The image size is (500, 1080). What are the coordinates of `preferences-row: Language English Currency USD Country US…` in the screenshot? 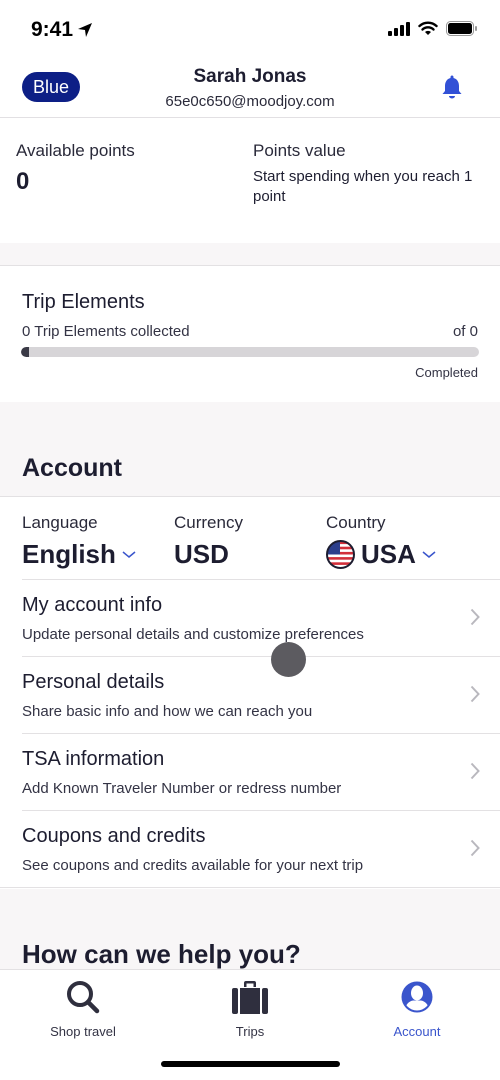 It's located at (250, 538).